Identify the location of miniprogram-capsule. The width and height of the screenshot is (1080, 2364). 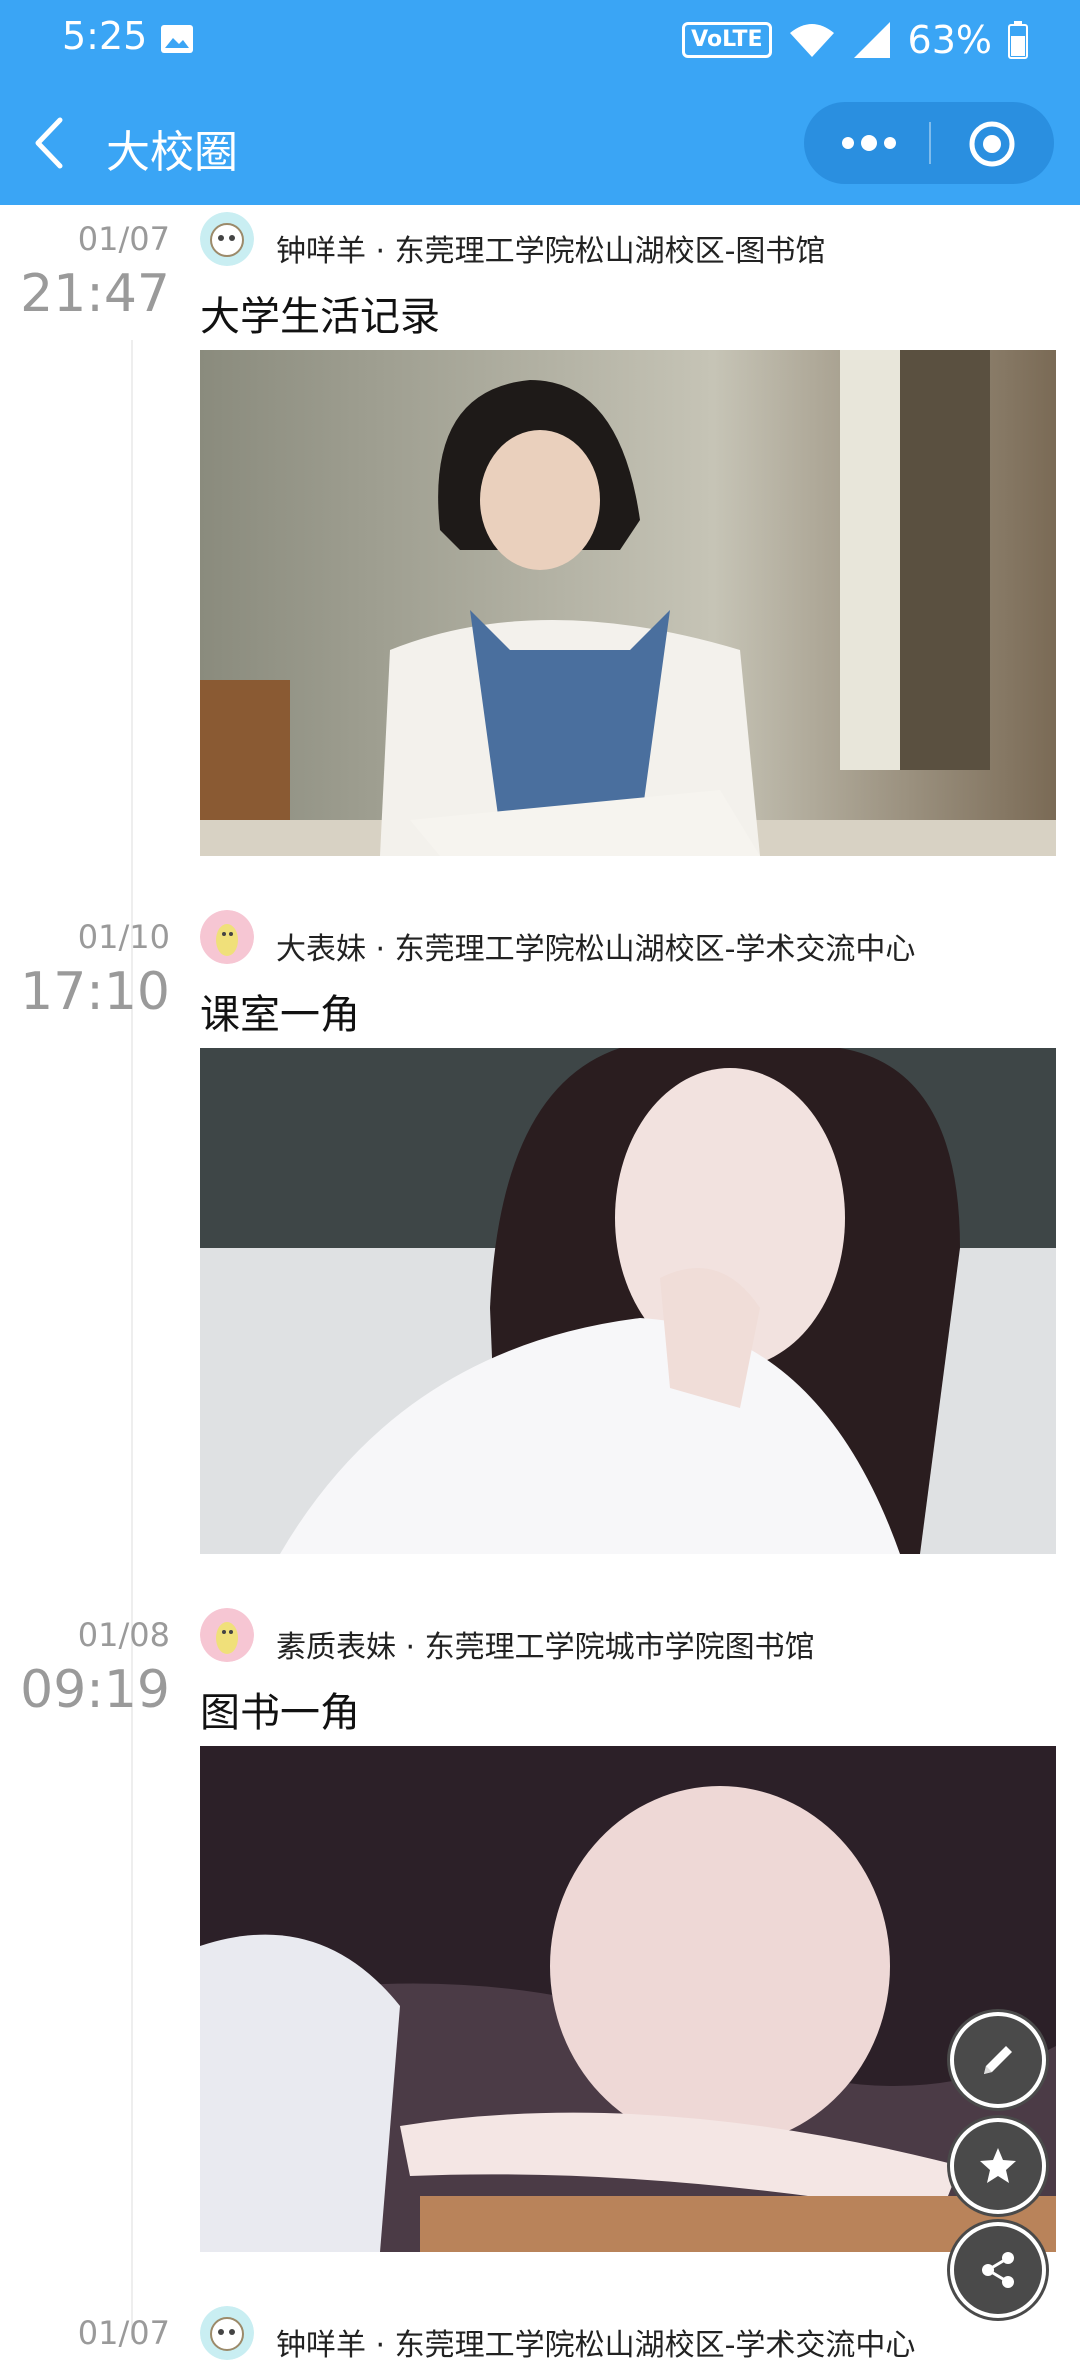
(929, 143).